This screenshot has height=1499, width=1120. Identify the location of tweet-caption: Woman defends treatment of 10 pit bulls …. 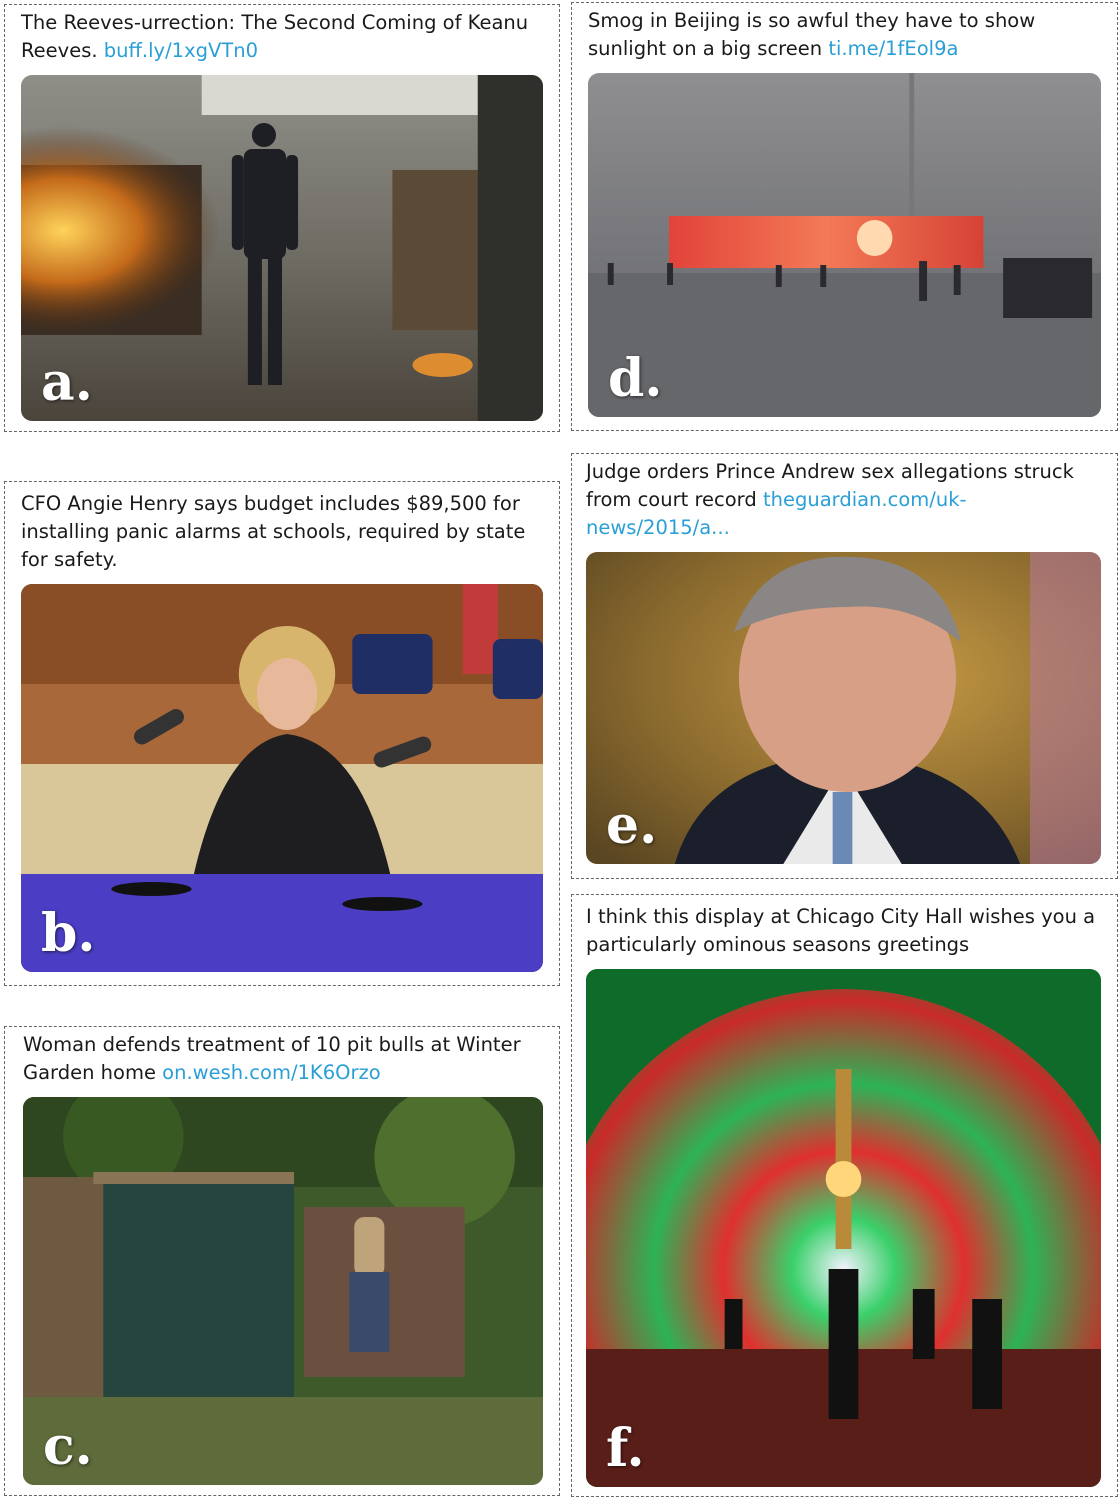
(285, 1059).